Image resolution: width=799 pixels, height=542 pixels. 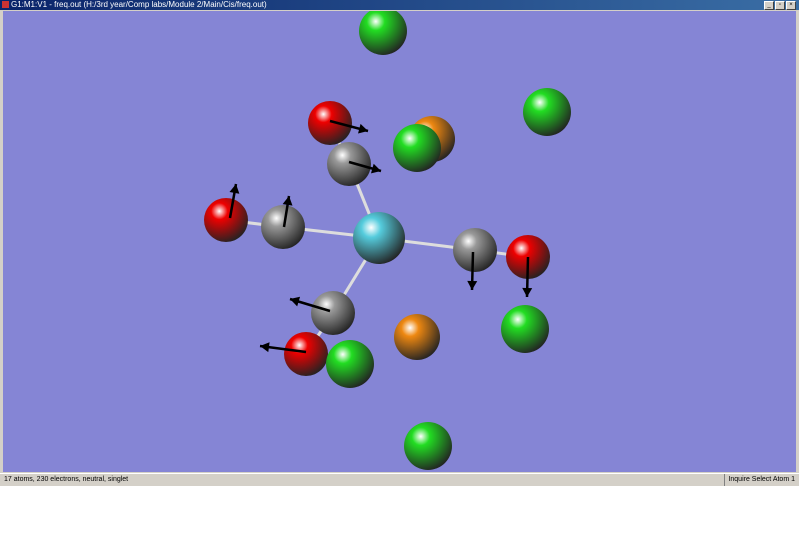 I want to click on close-button: ×, so click(x=791, y=5).